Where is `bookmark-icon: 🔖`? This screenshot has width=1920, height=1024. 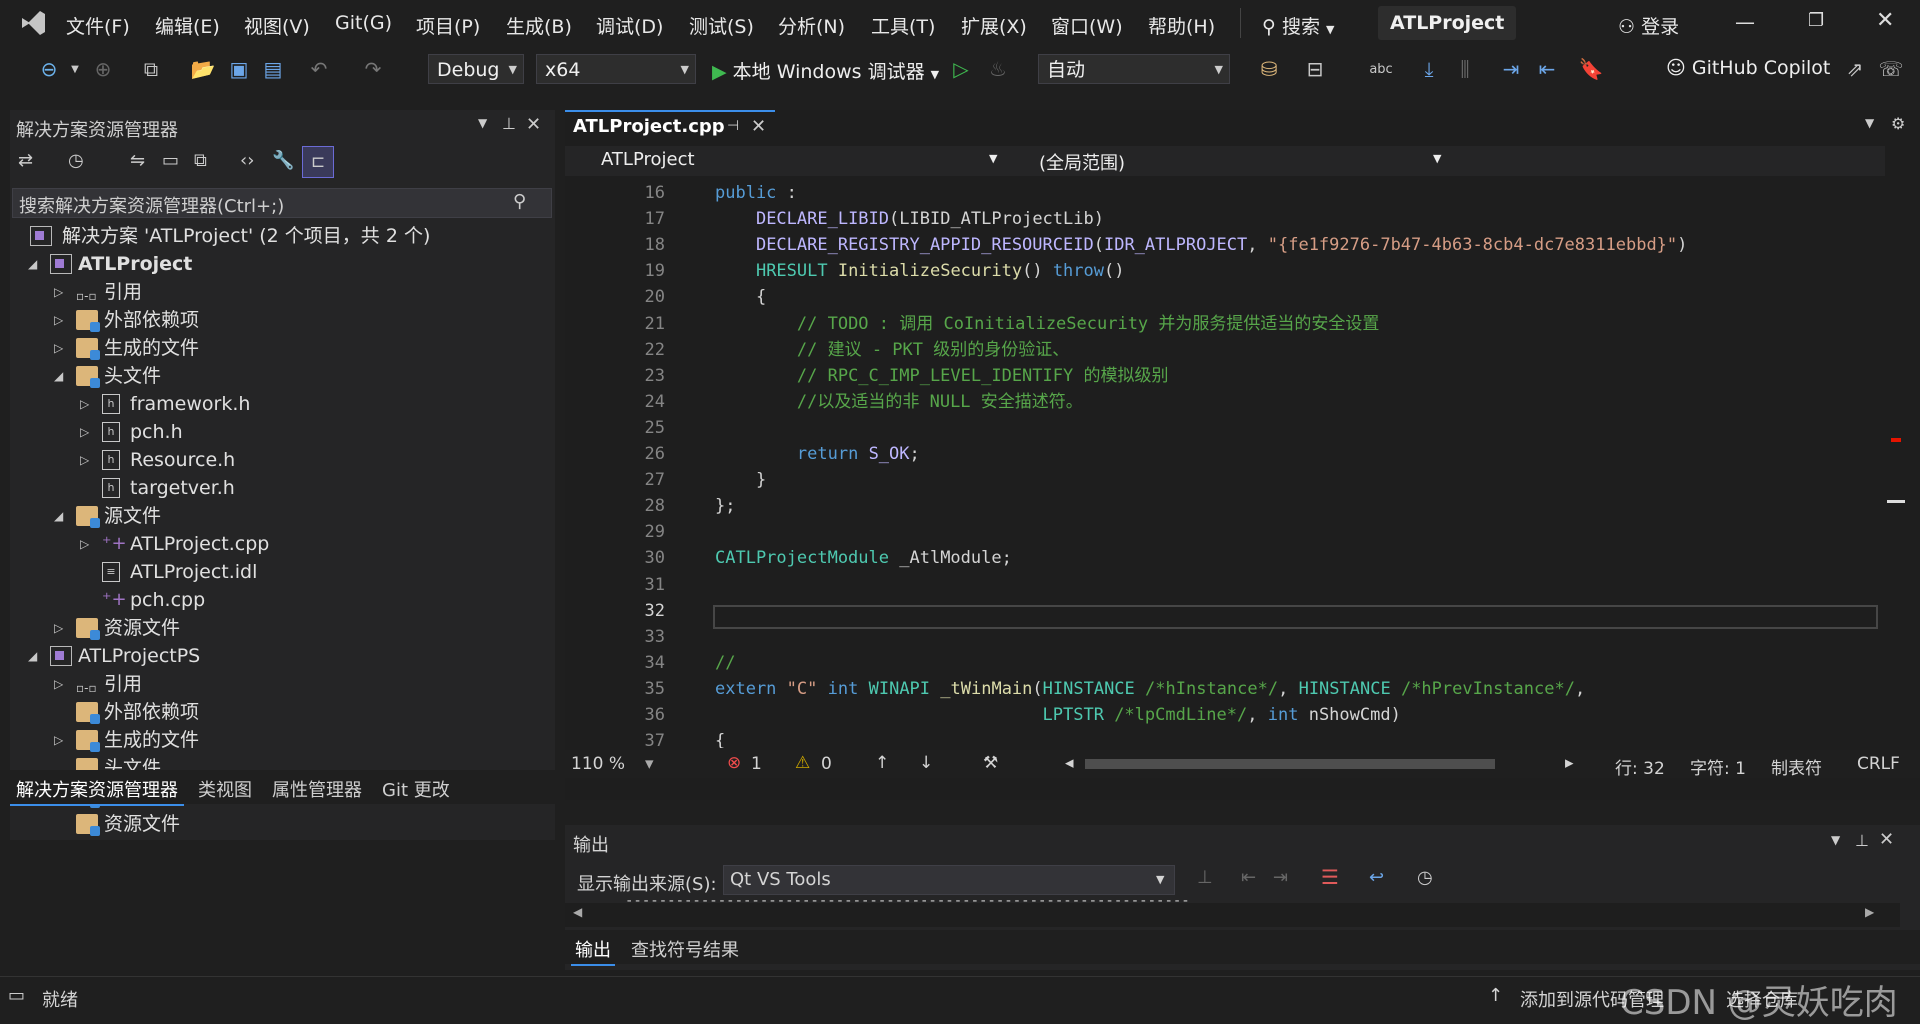 bookmark-icon: 🔖 is located at coordinates (1591, 69).